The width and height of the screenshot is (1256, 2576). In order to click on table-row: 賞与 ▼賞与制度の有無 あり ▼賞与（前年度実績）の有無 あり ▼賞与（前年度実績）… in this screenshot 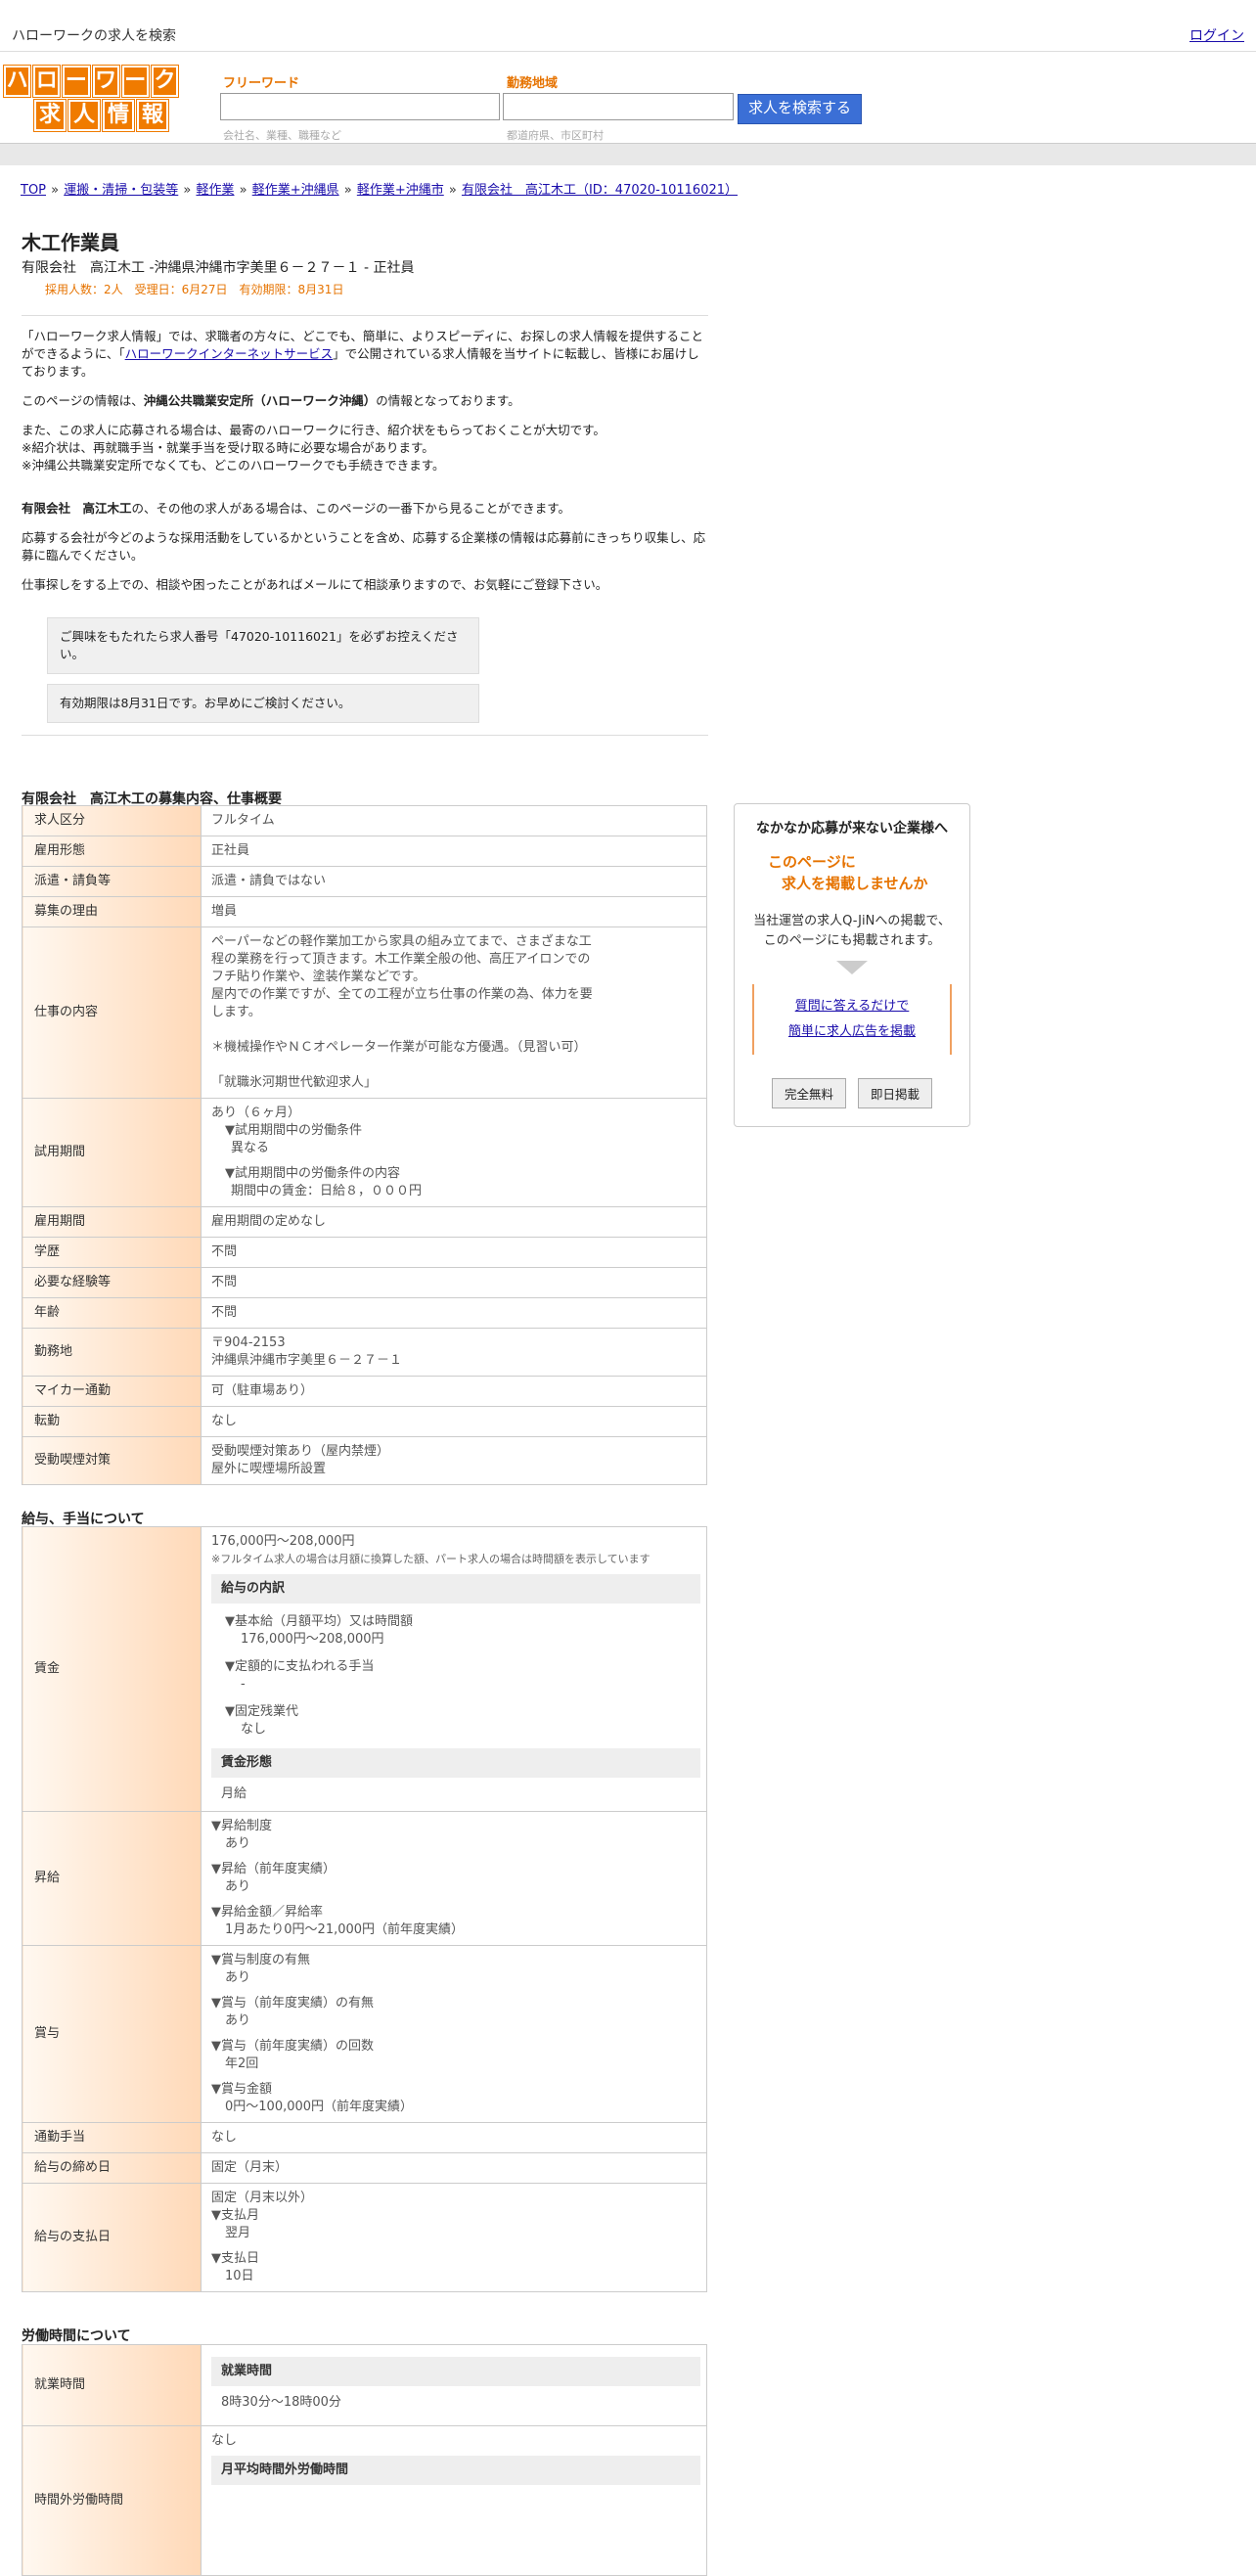, I will do `click(365, 2034)`.